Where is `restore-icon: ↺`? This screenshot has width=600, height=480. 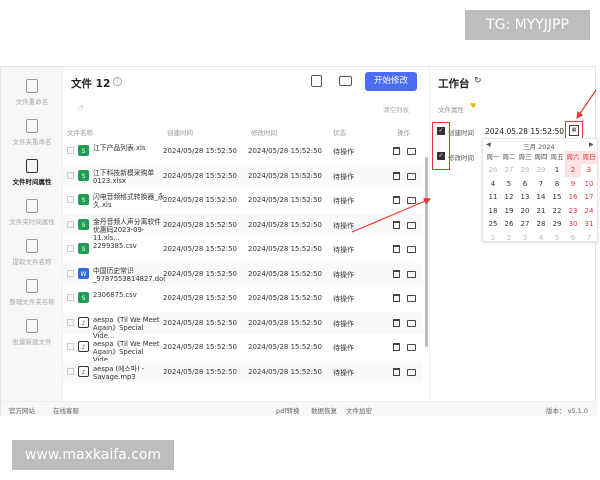
restore-icon: ↺ is located at coordinates (80, 108).